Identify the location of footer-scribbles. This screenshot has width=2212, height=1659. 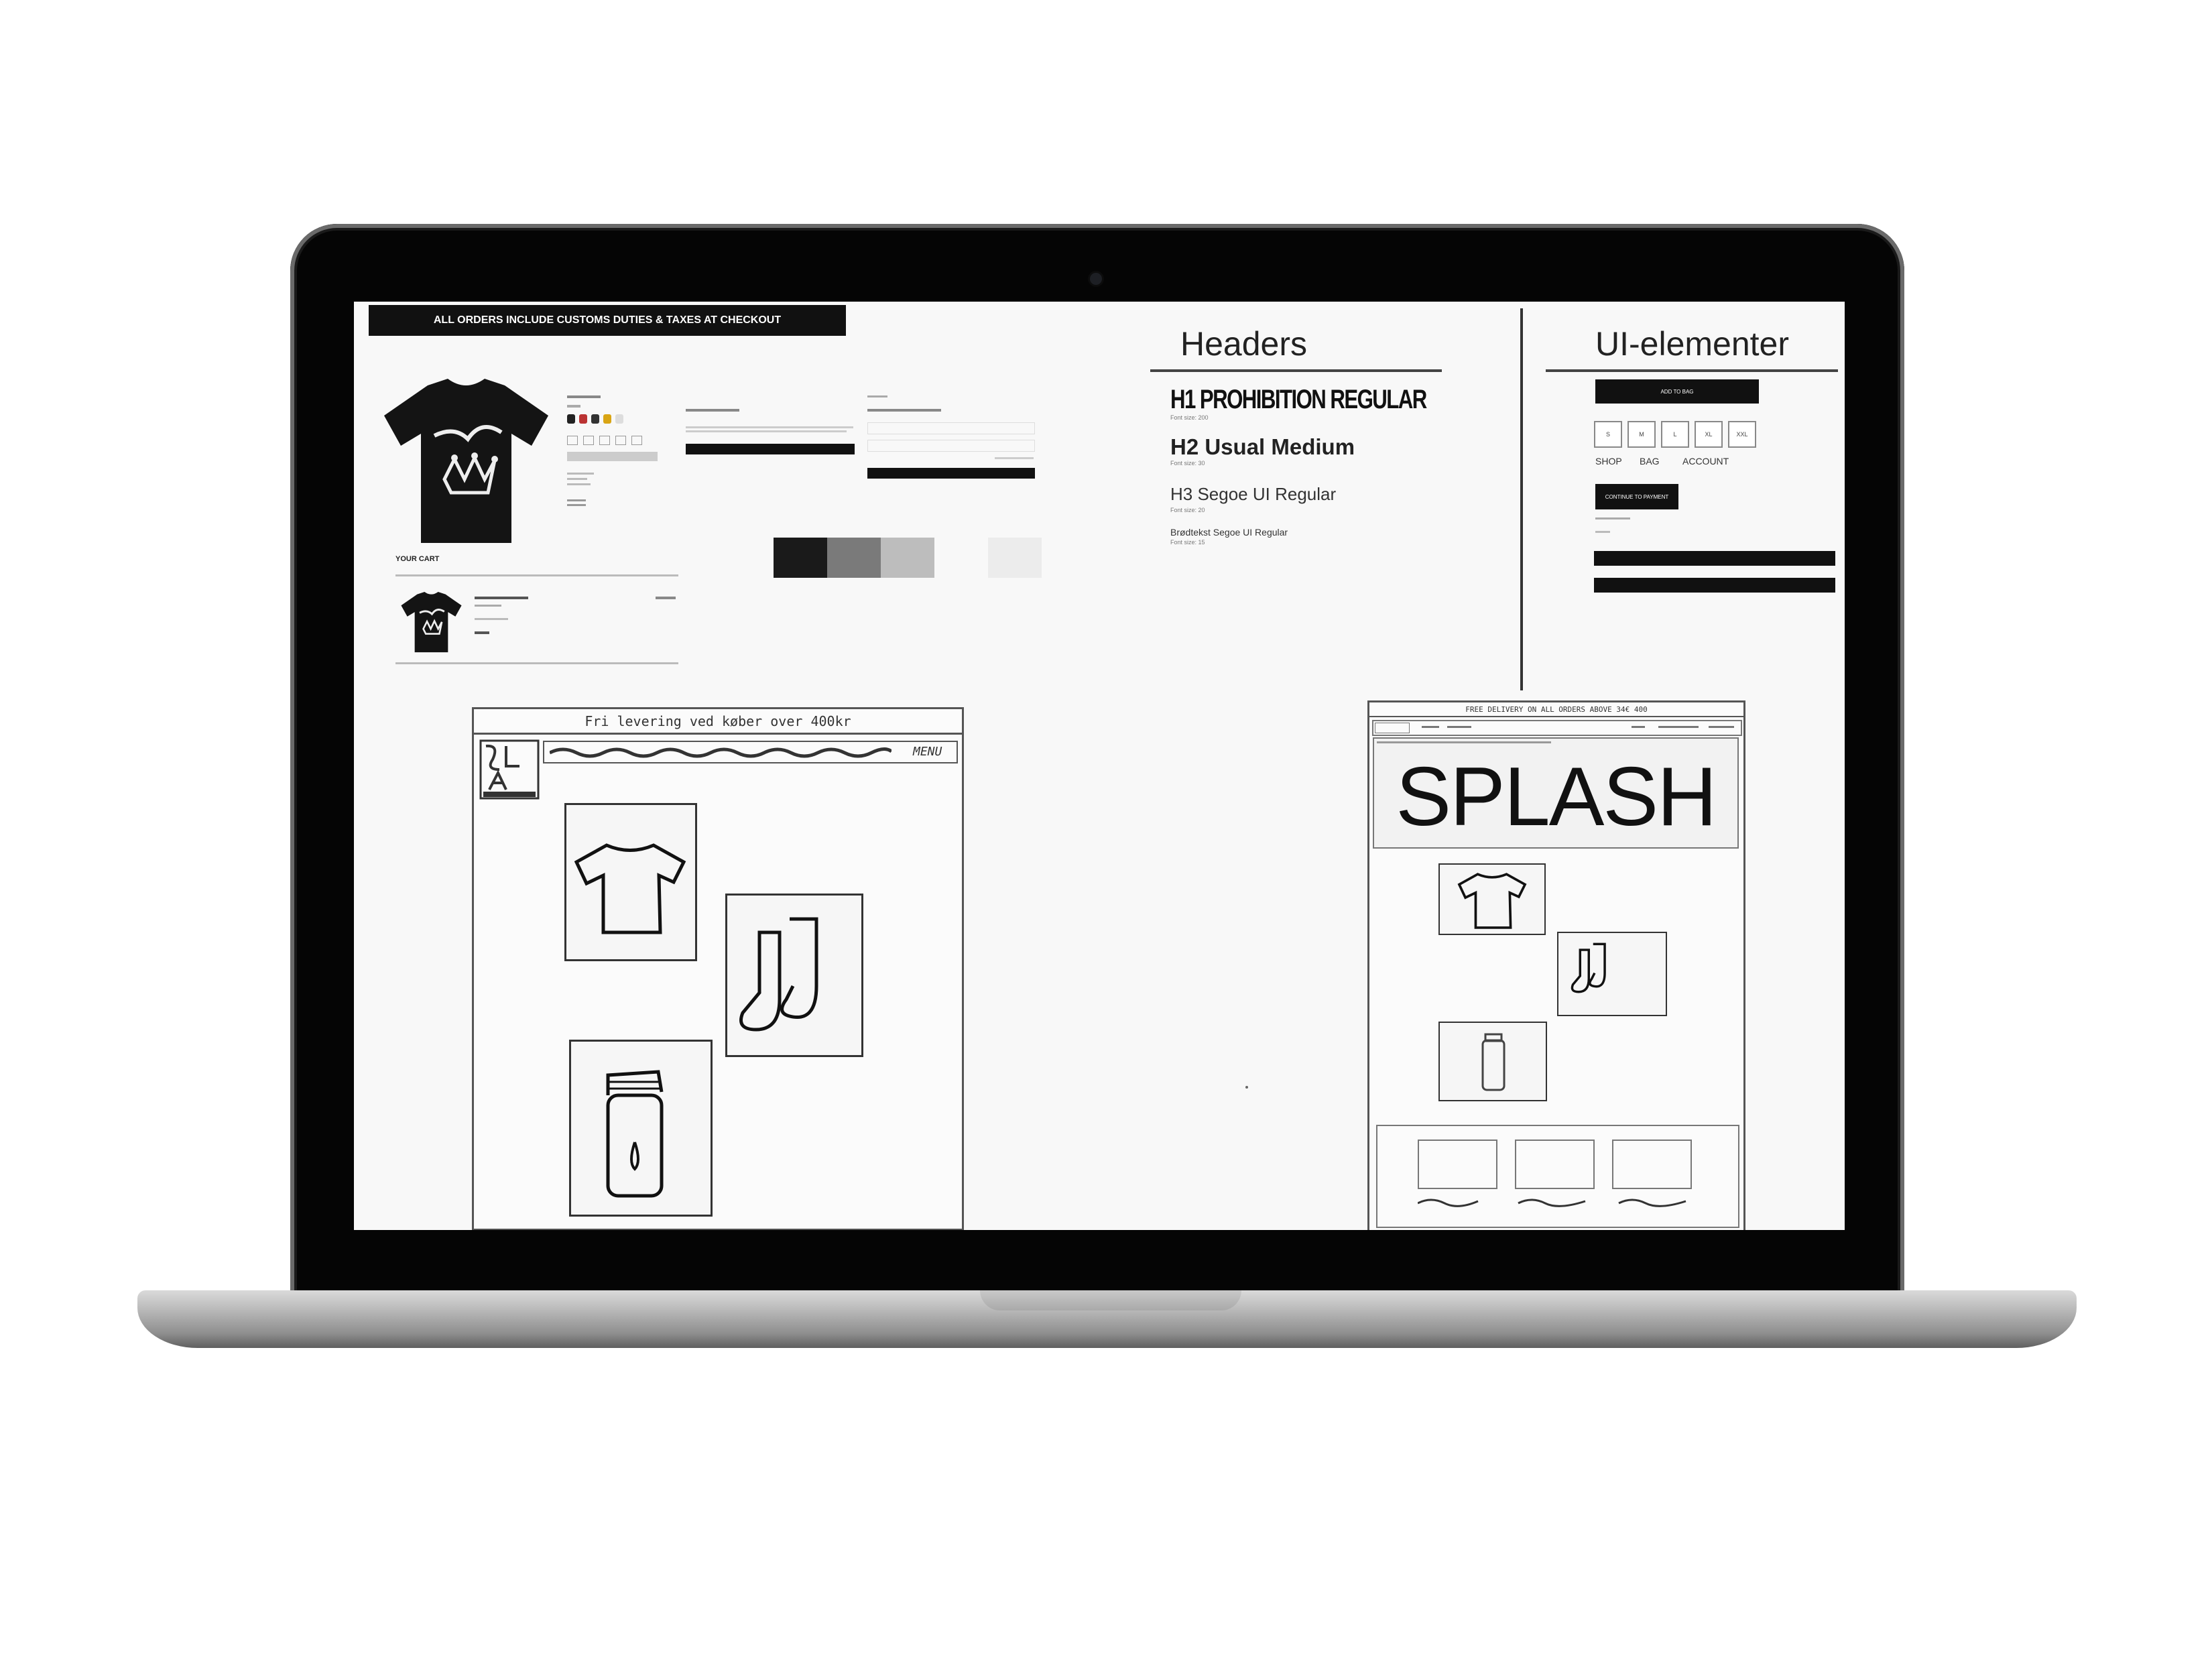
(1552, 1203).